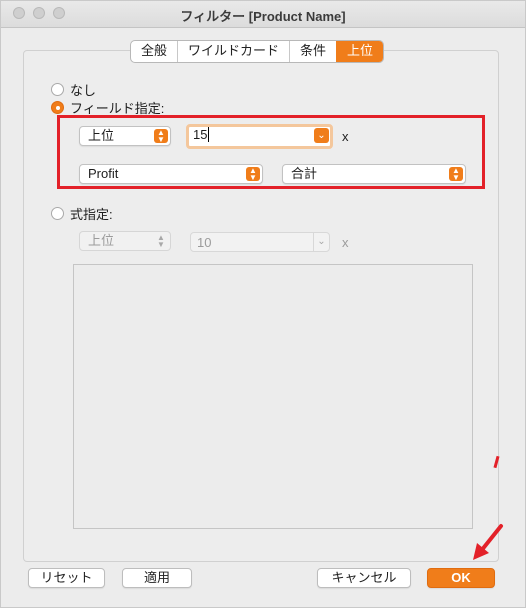  Describe the element at coordinates (101, 240) in the screenshot. I see `formula-direction-value: 上位` at that location.